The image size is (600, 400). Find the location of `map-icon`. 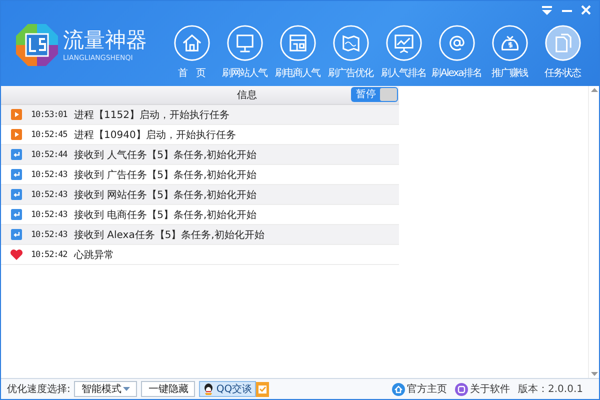

map-icon is located at coordinates (351, 43).